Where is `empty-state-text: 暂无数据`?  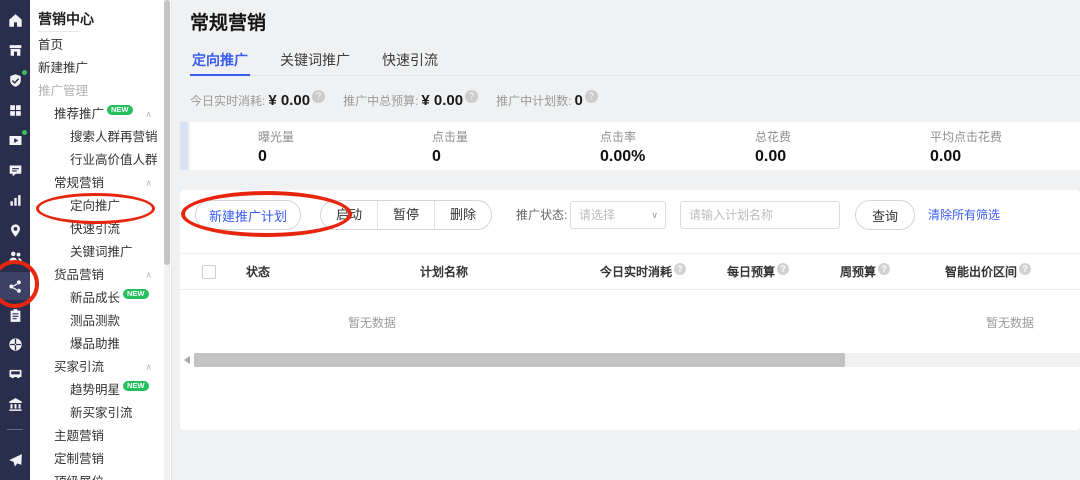 empty-state-text: 暂无数据 is located at coordinates (1010, 323).